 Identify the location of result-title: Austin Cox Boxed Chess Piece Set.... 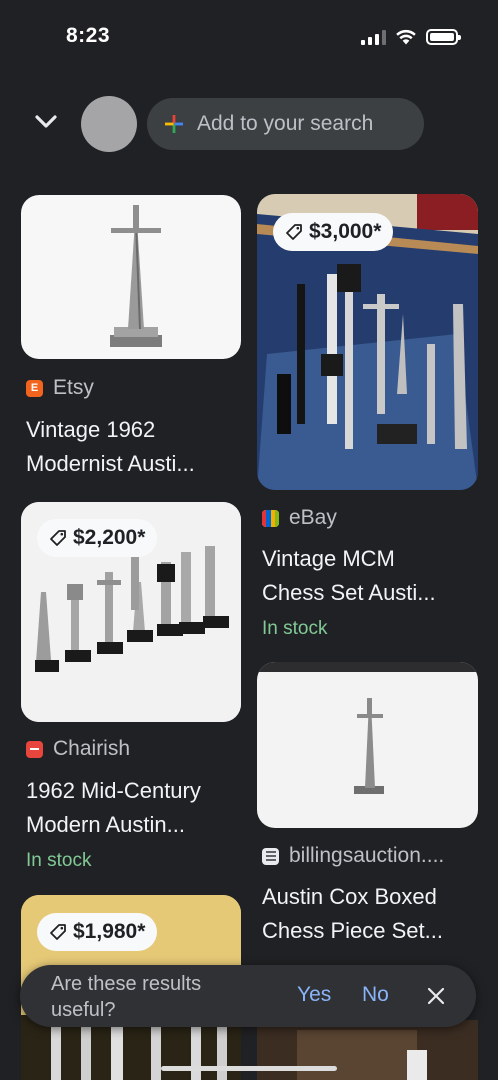
(352, 914).